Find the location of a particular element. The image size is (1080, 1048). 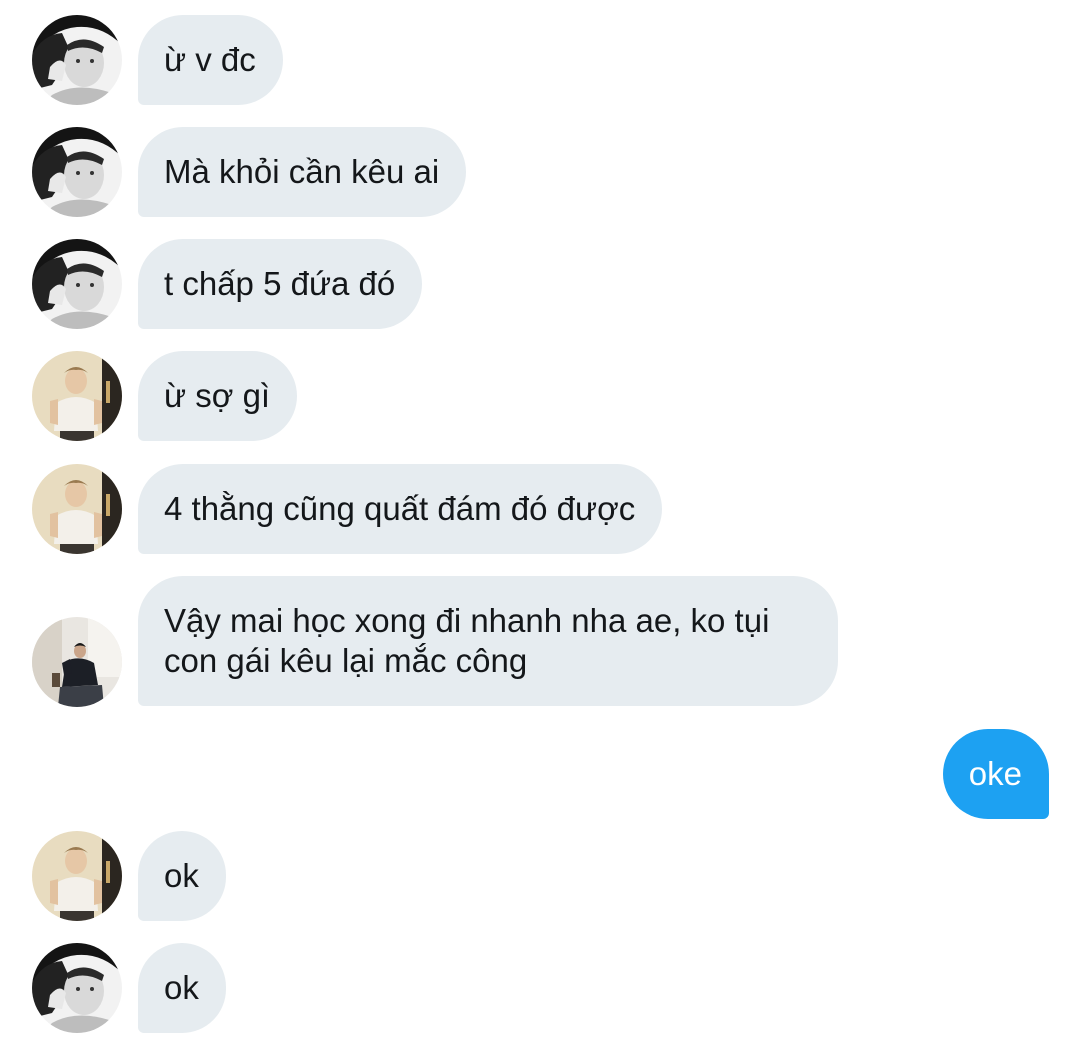

message-bubble: Mà khỏi cần kêu ai is located at coordinates (302, 172).